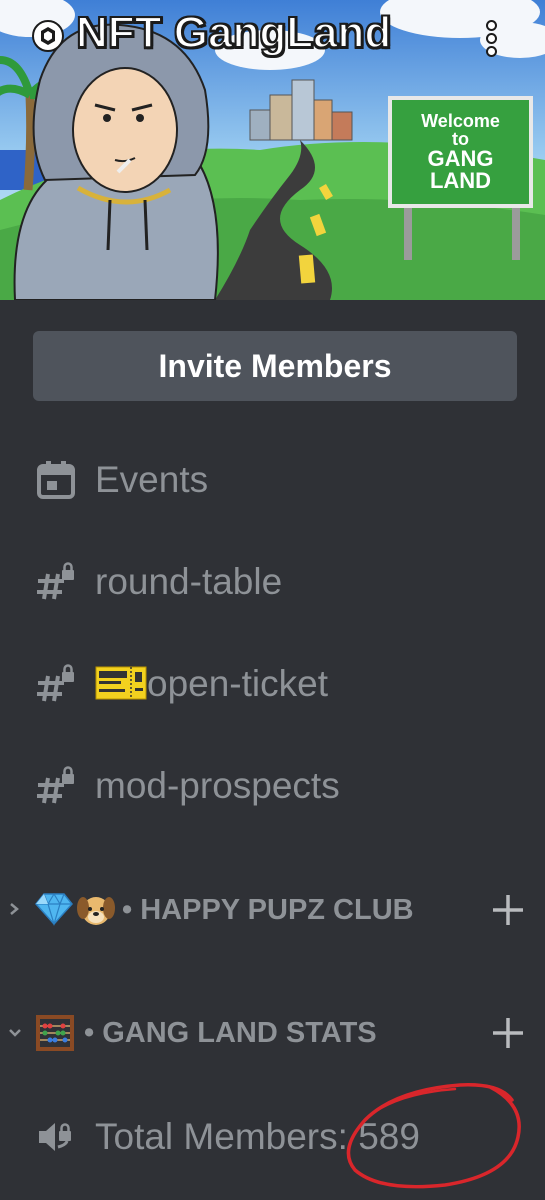 This screenshot has width=545, height=1200. I want to click on channel-item-events: Events, so click(272, 480).